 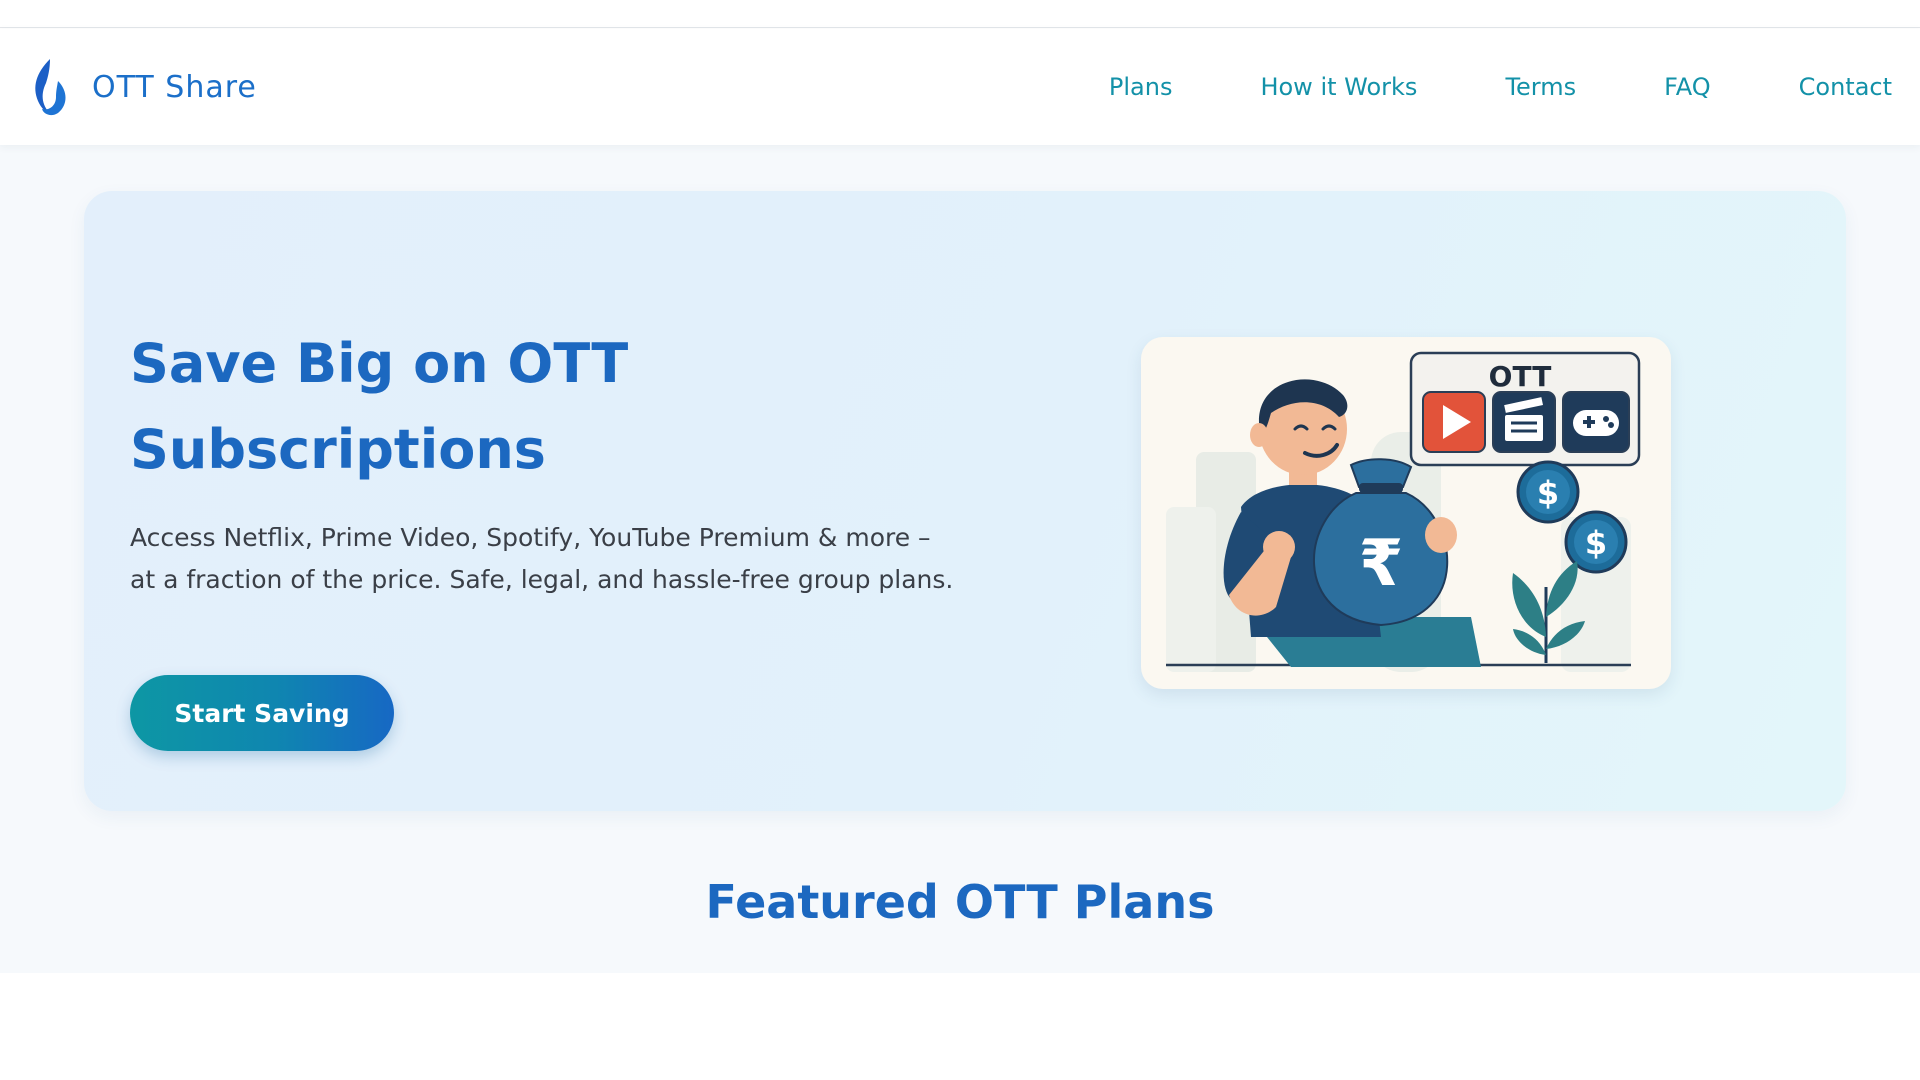 I want to click on nav-link-faq: FAQ, so click(x=1687, y=87).